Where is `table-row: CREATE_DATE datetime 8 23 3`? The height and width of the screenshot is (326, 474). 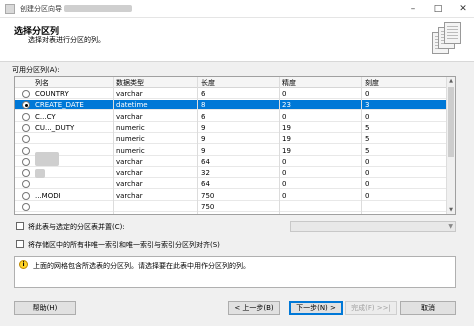
table-row: CREATE_DATE datetime 8 23 3 is located at coordinates (230, 105).